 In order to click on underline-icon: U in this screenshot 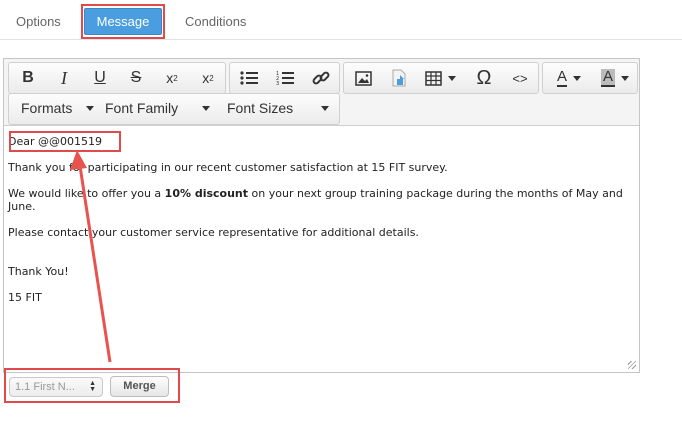, I will do `click(100, 78)`.